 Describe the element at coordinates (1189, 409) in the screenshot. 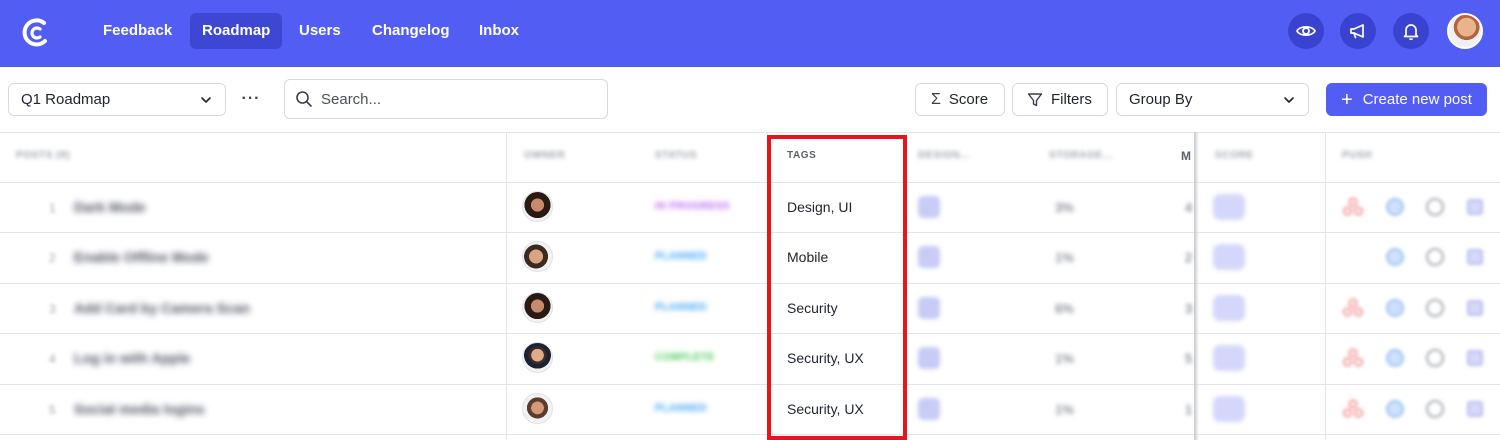

I see `m-value: 1` at that location.